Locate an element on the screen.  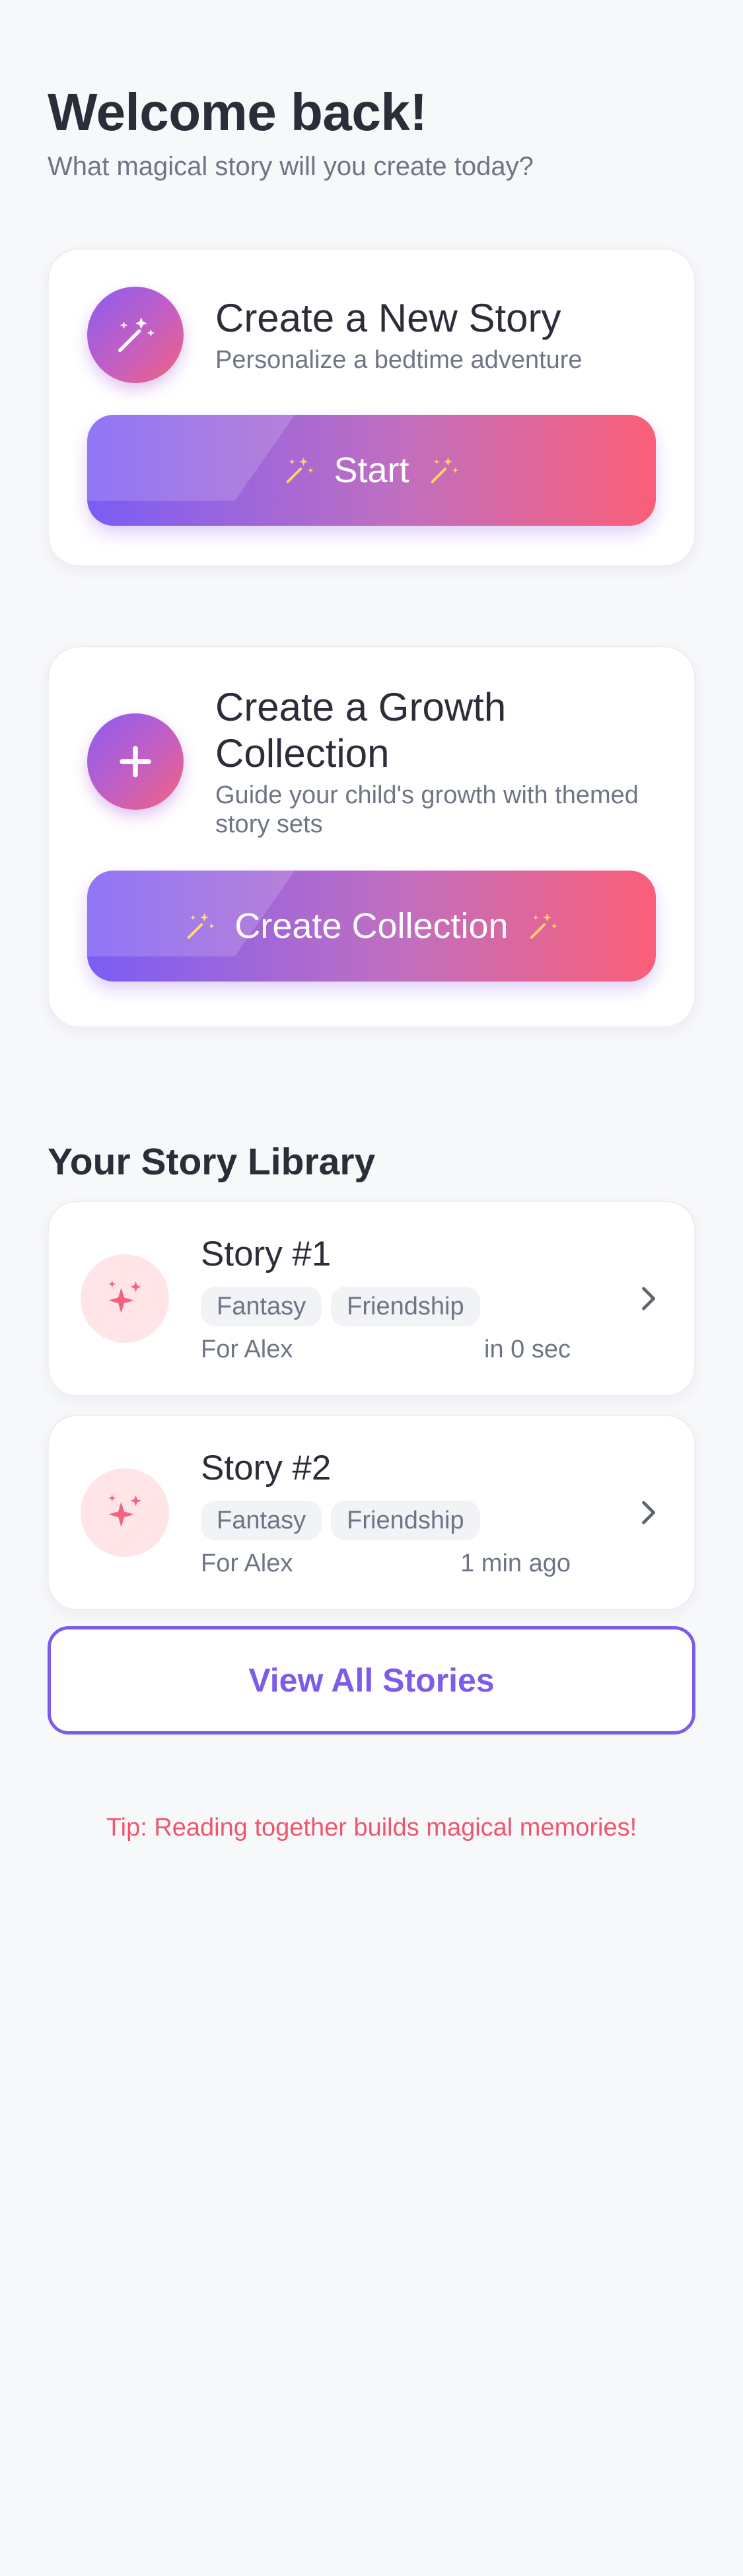
story-title: Story #1 is located at coordinates (266, 1253).